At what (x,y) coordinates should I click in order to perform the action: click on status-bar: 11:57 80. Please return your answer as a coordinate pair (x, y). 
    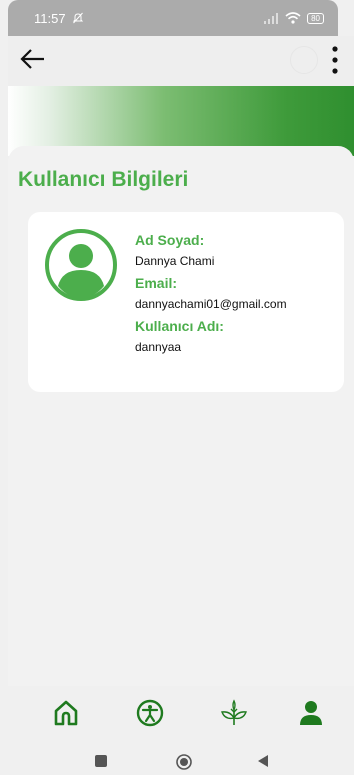
    Looking at the image, I should click on (173, 18).